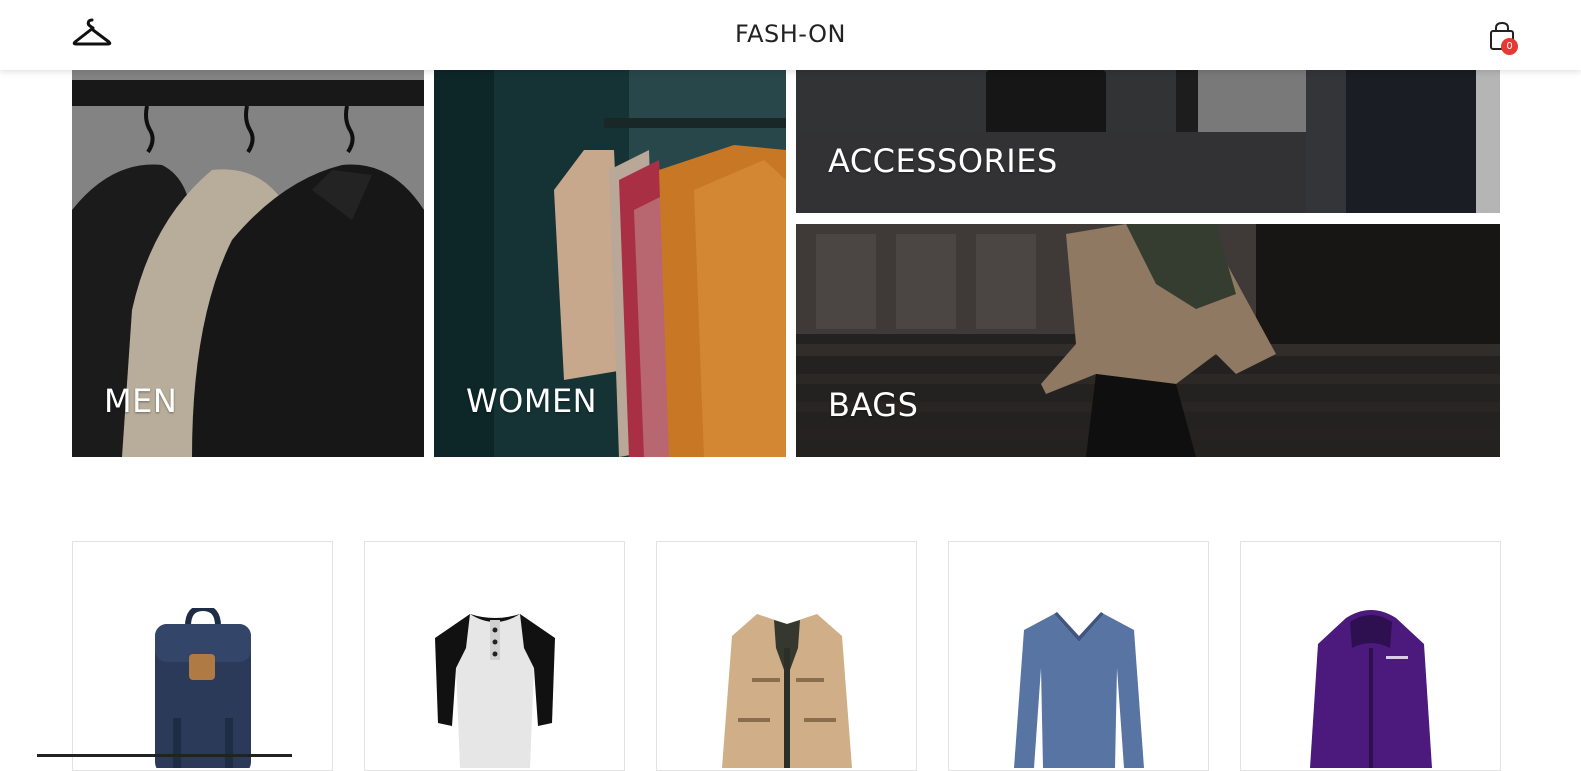  Describe the element at coordinates (1148, 340) in the screenshot. I see `category-tile-bags: BAGS` at that location.